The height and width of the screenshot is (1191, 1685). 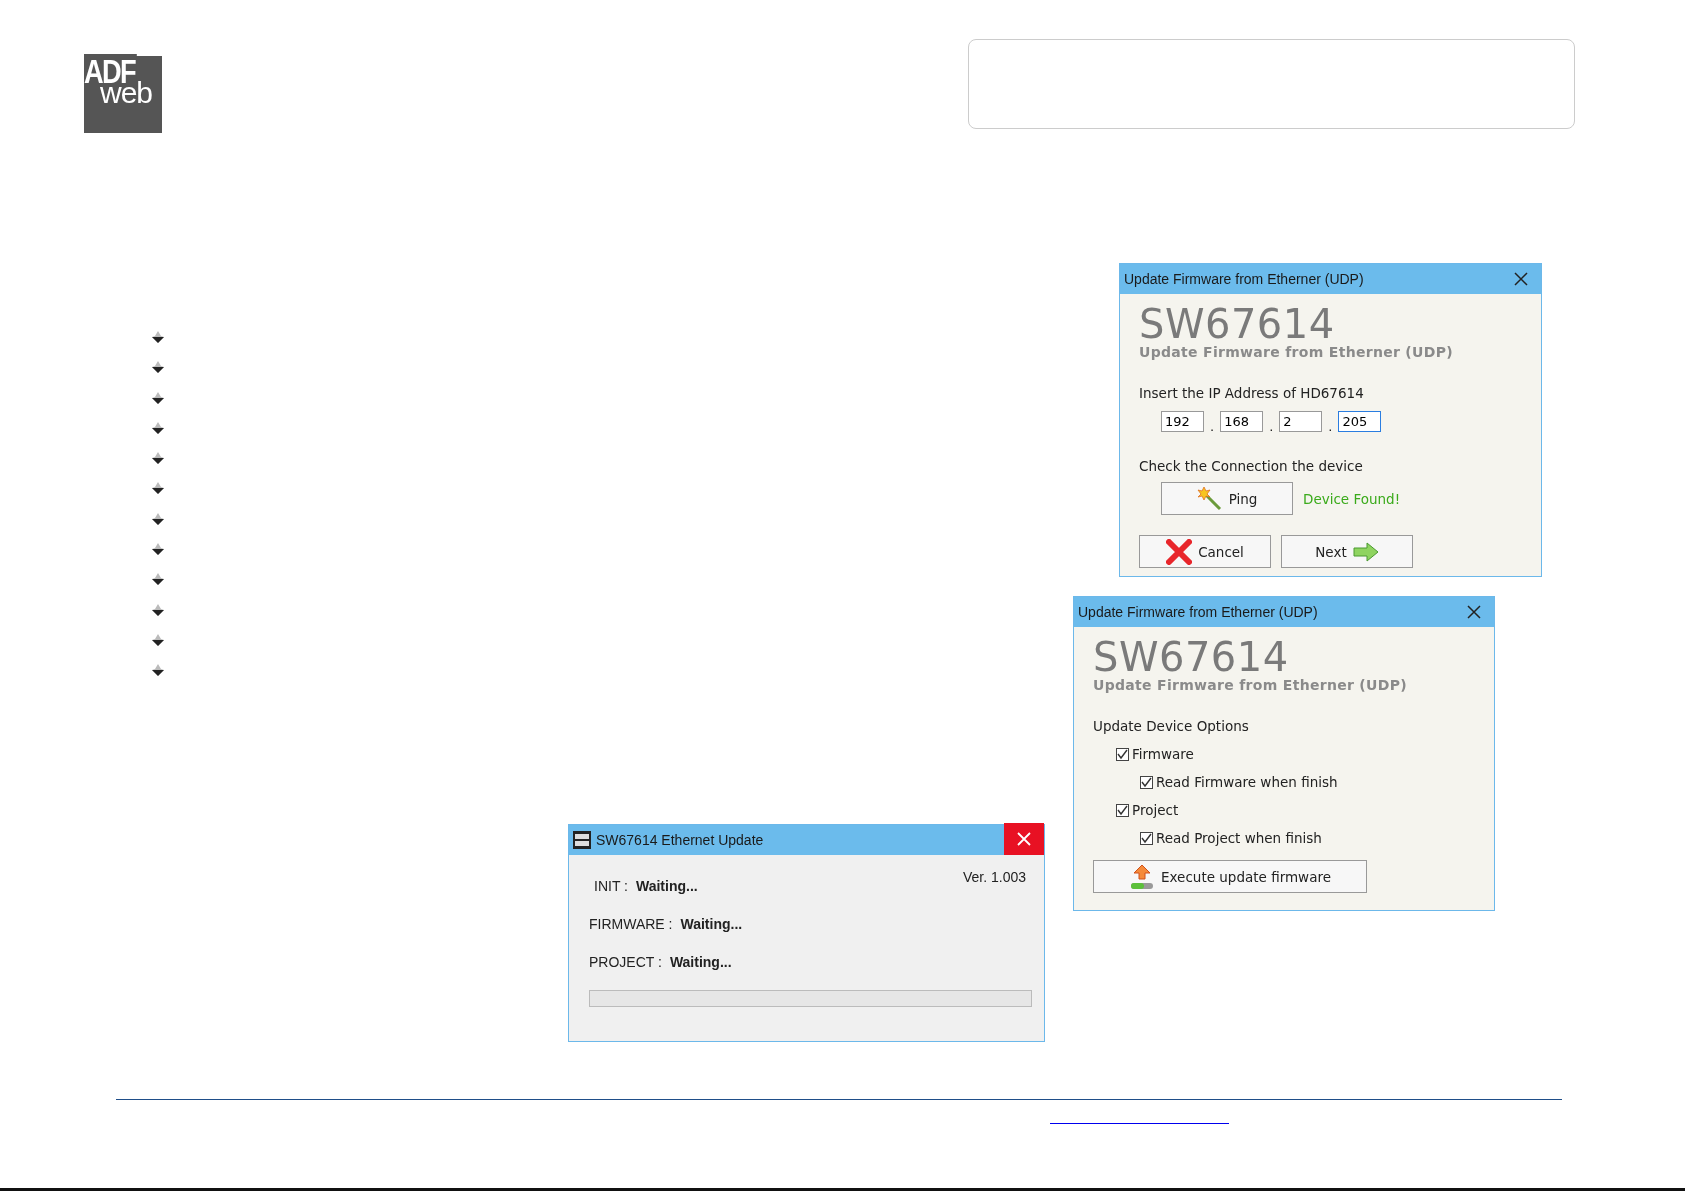 What do you see at coordinates (123, 94) in the screenshot?
I see `logo: ADF web` at bounding box center [123, 94].